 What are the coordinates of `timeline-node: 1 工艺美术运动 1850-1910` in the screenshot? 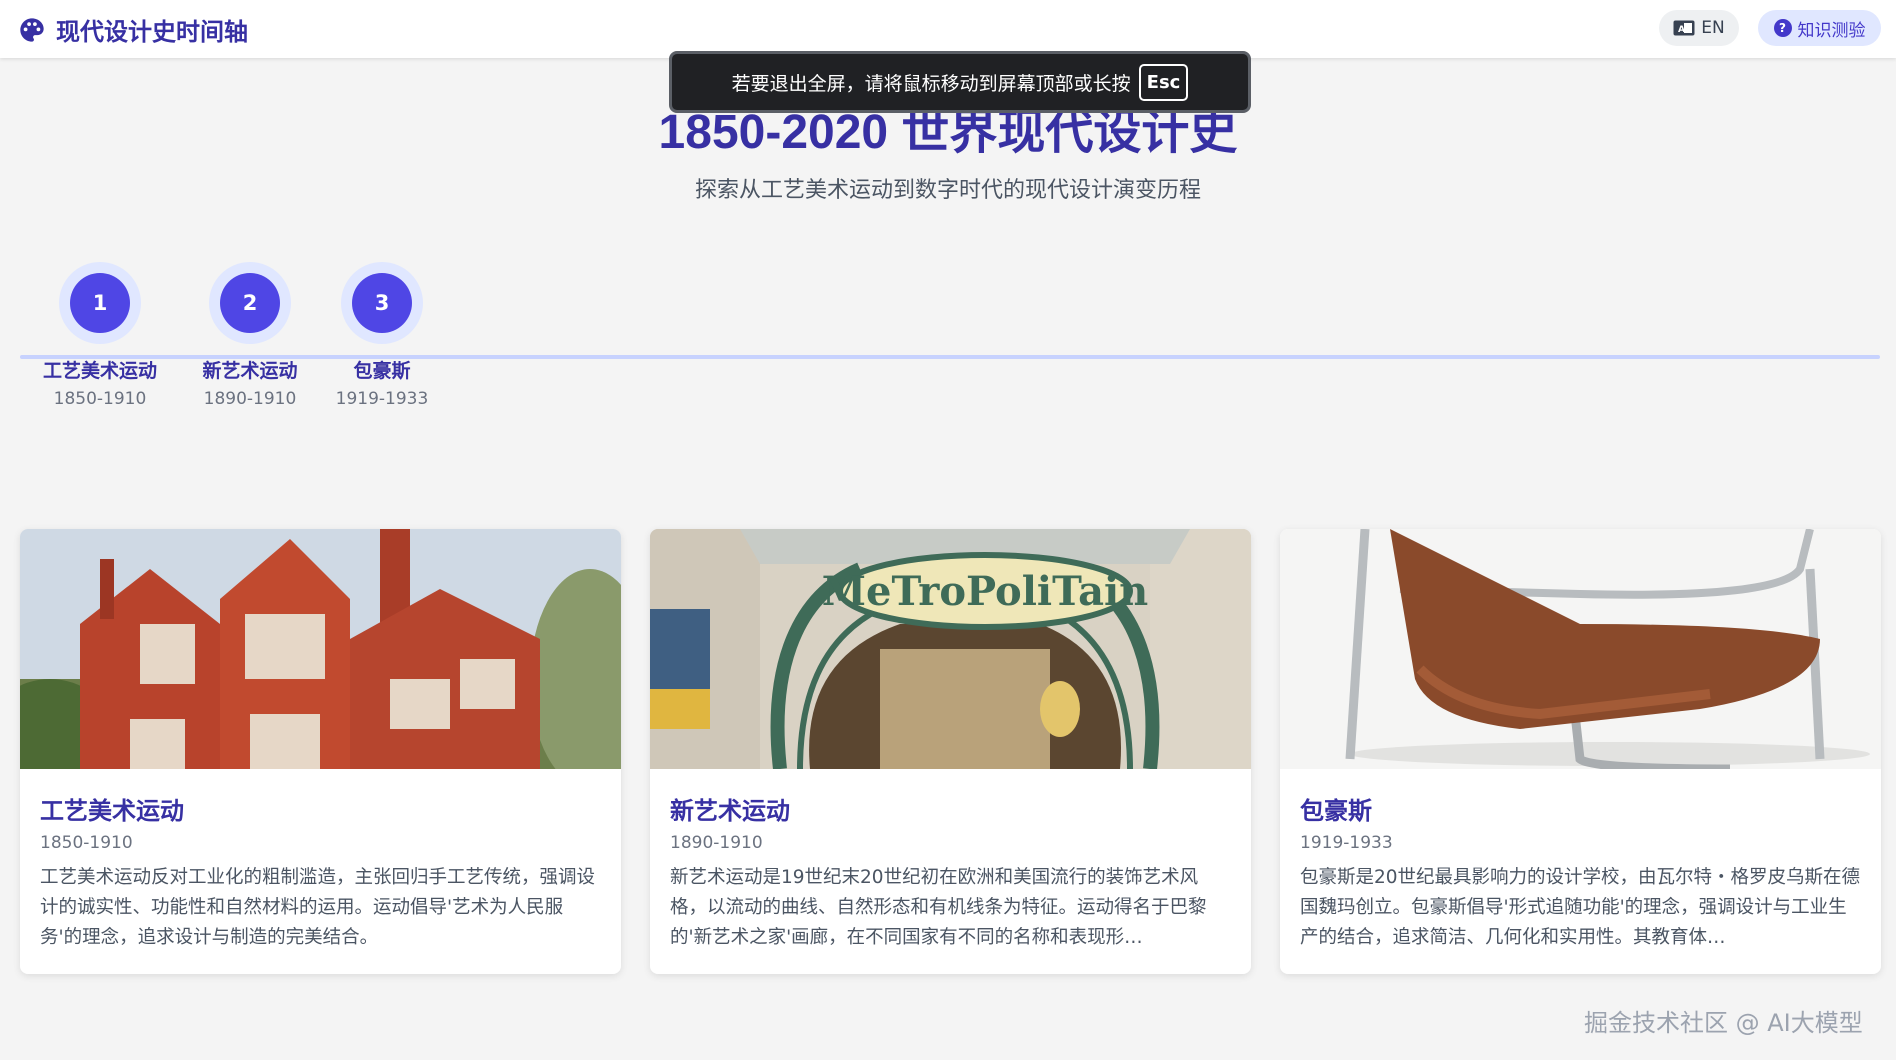 It's located at (100, 335).